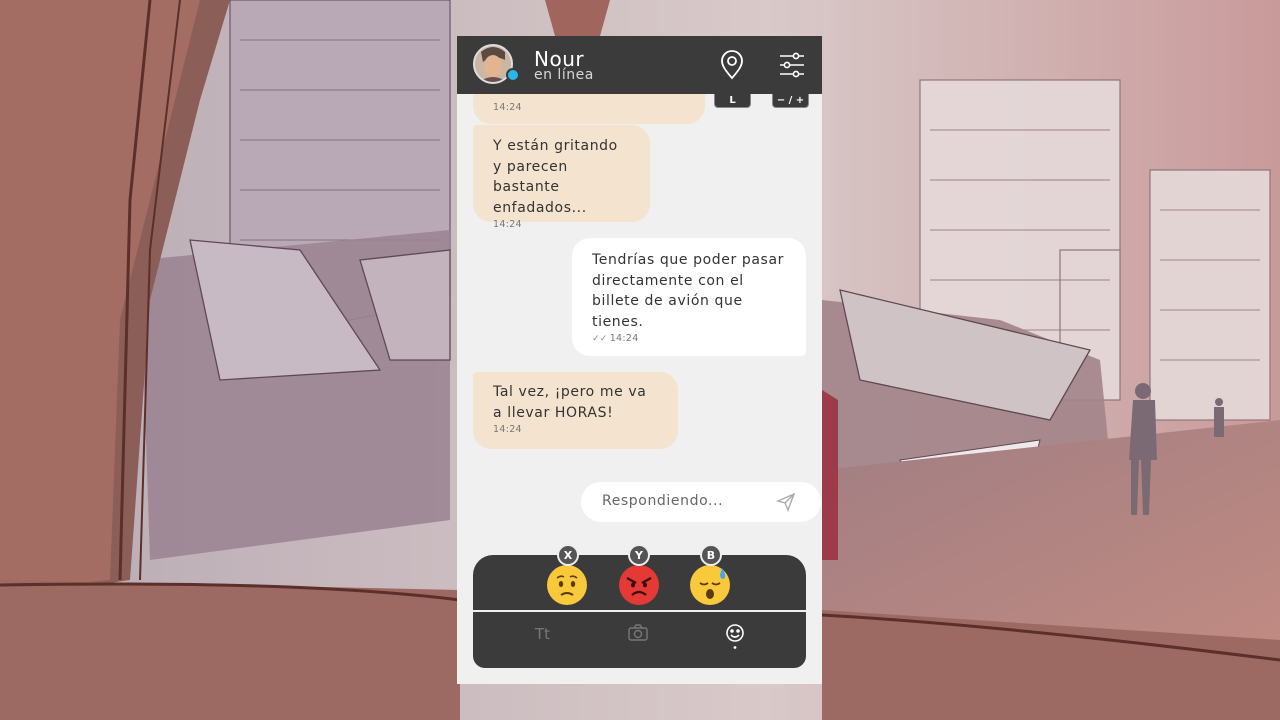  I want to click on x-button-hint: X, so click(568, 555).